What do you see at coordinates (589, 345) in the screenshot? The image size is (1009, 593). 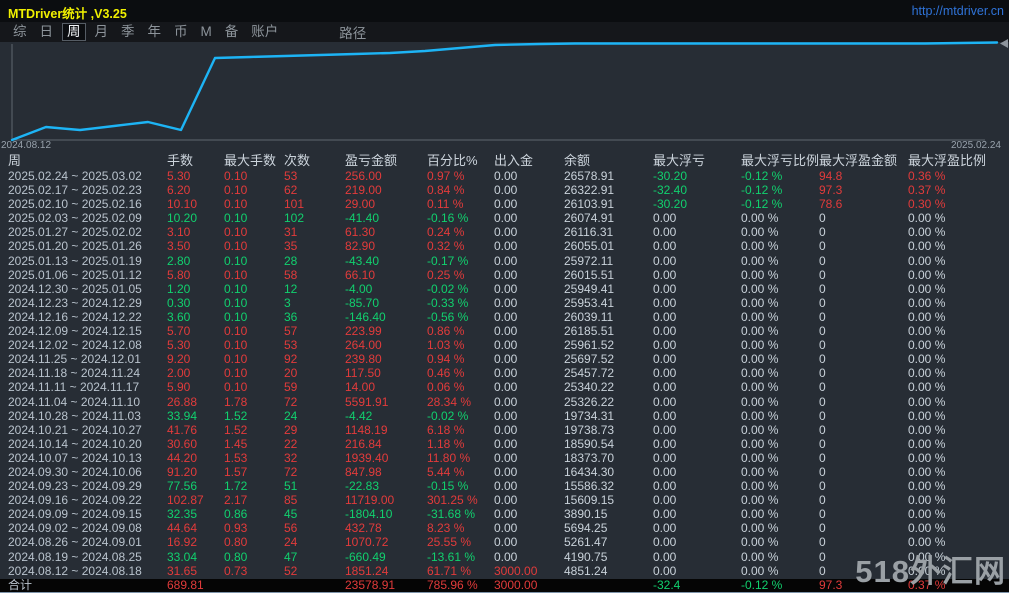 I see `cell-balance: 25961.52` at bounding box center [589, 345].